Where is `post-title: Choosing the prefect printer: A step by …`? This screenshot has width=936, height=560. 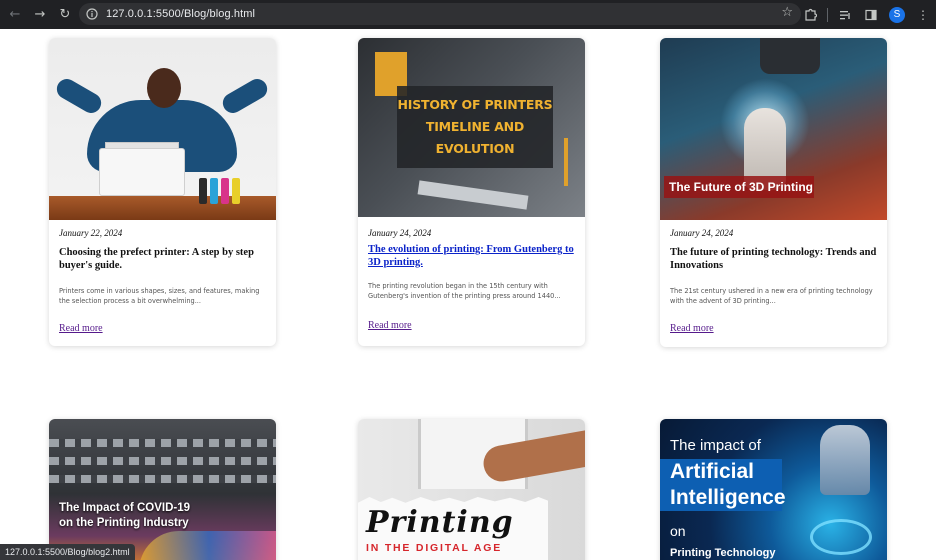
post-title: Choosing the prefect printer: A step by … is located at coordinates (156, 259).